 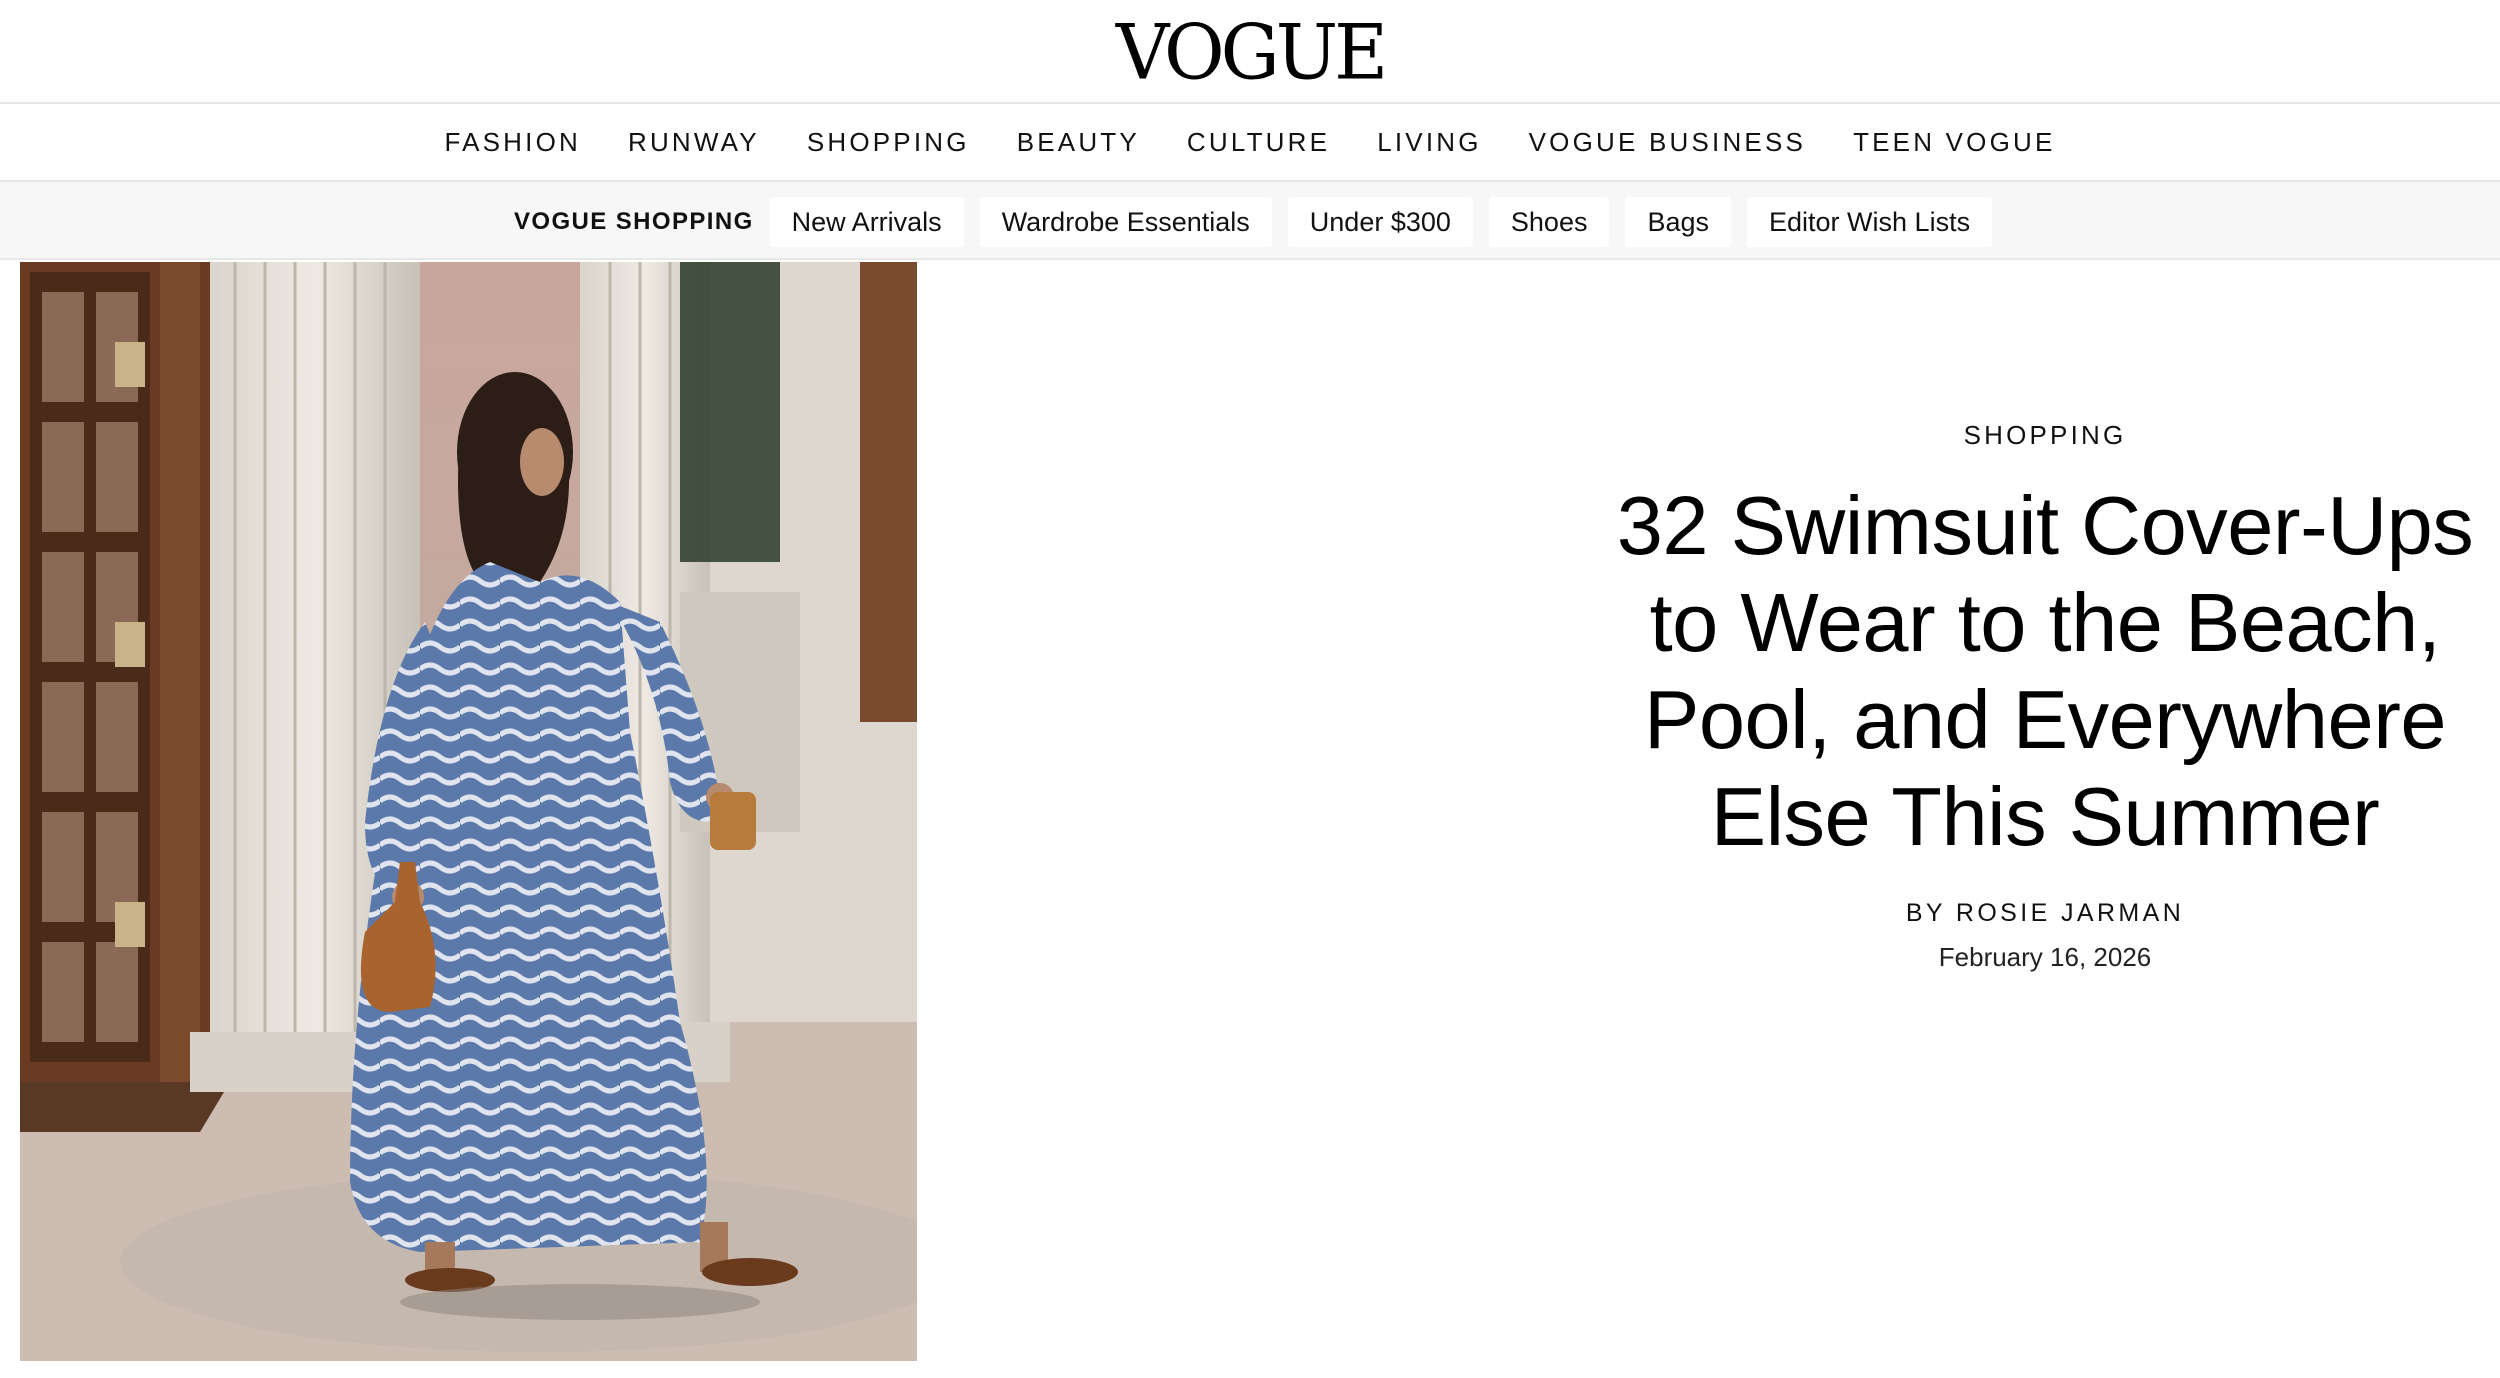 What do you see at coordinates (1078, 142) in the screenshot?
I see `nav-item-beauty: BEAUTY` at bounding box center [1078, 142].